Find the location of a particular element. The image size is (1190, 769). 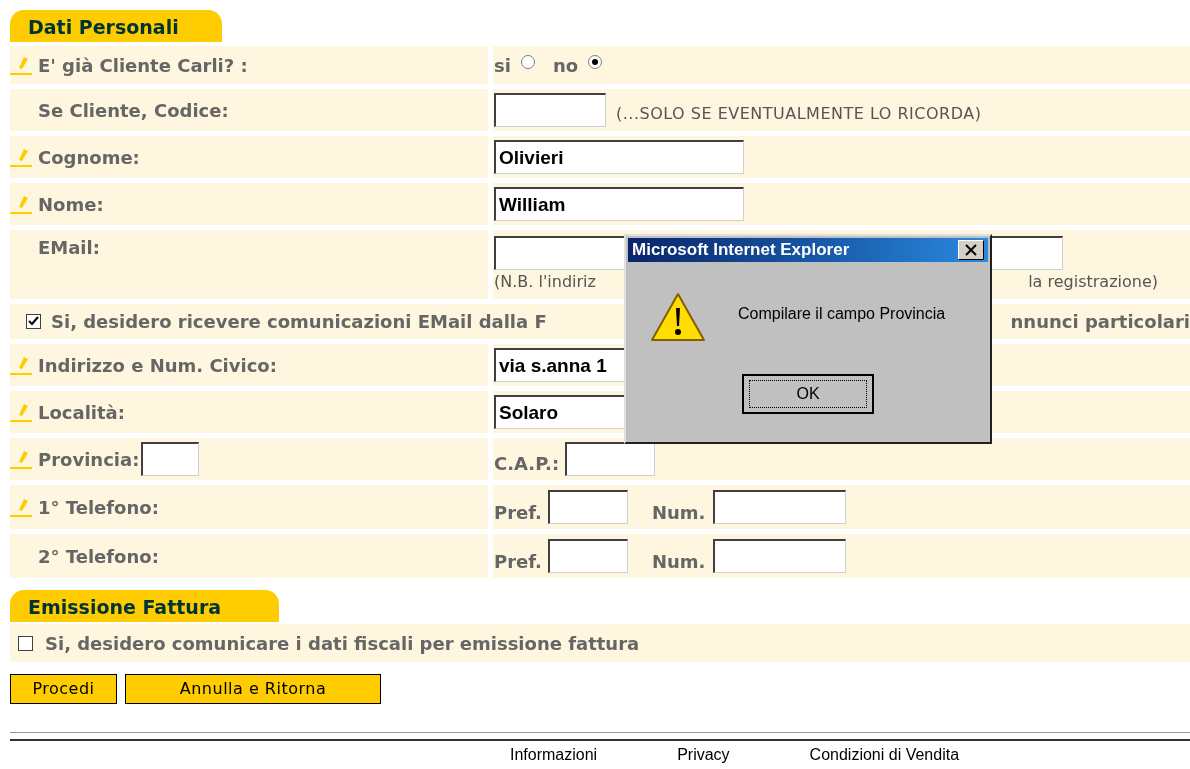

footer-link: Condizioni di Vendita is located at coordinates (884, 755).